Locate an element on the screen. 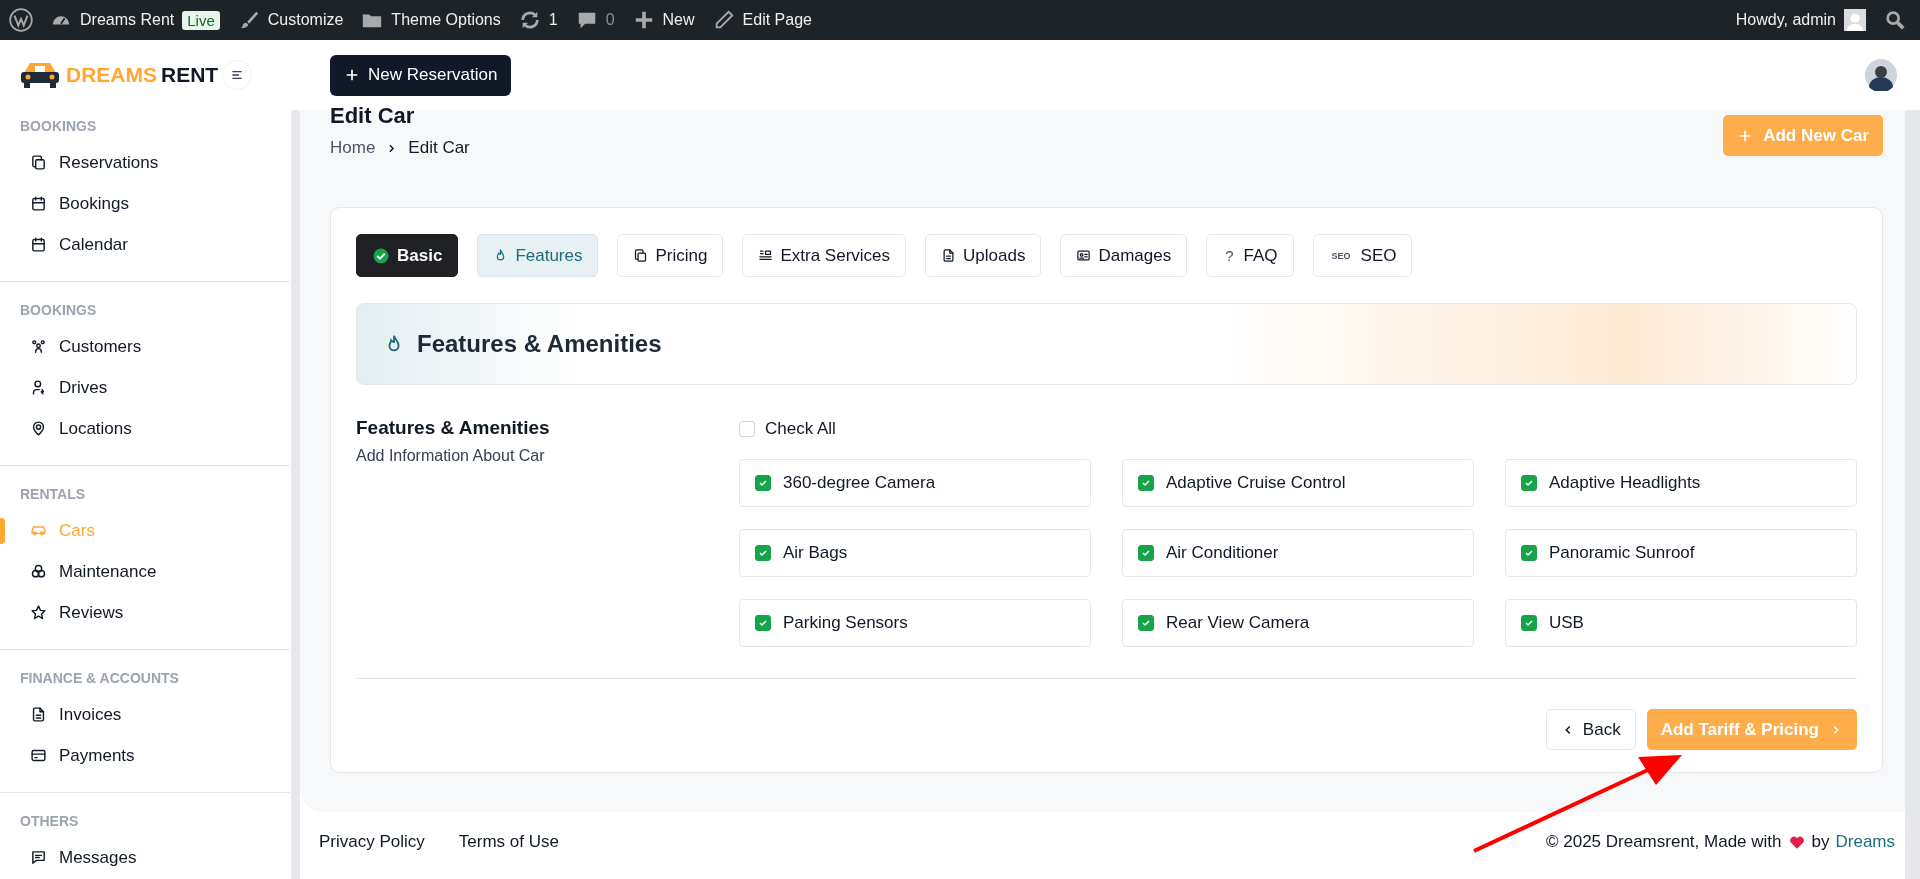  tab: Uploads is located at coordinates (983, 255).